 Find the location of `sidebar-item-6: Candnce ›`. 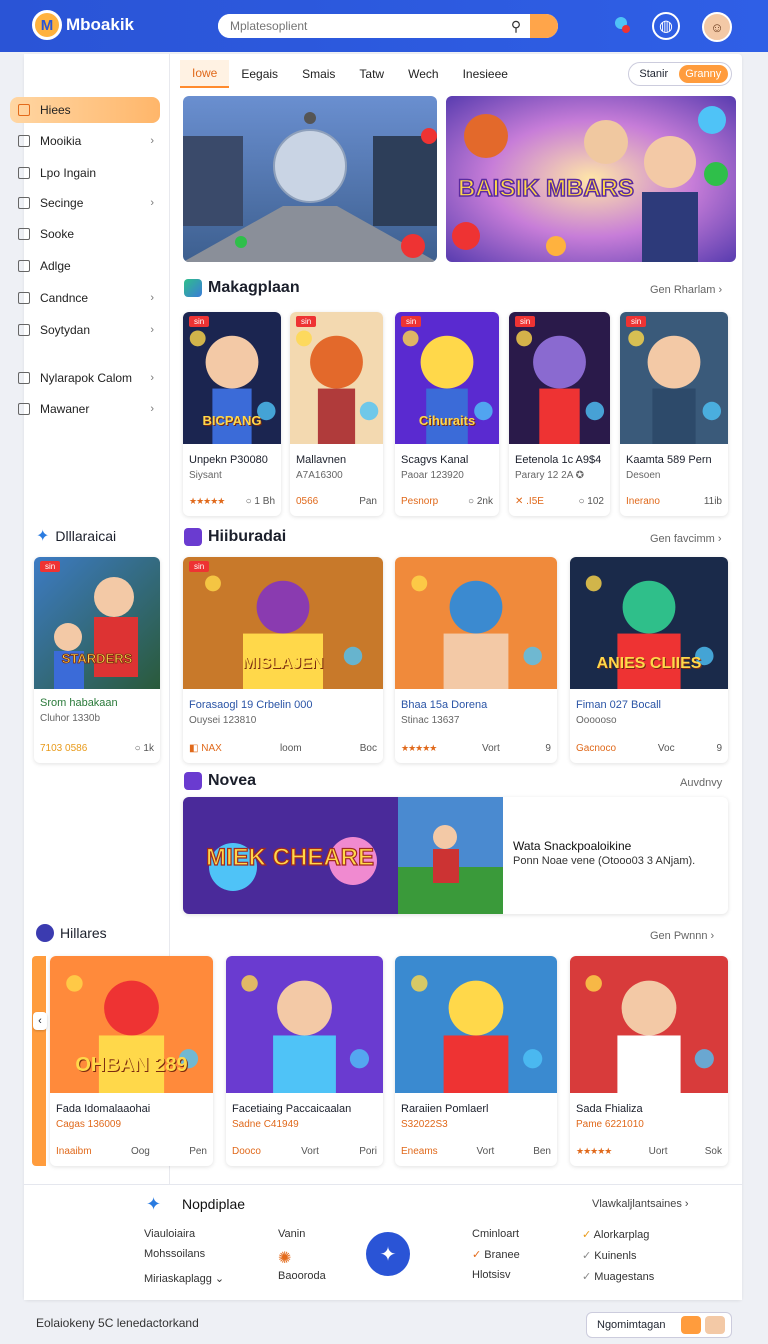

sidebar-item-6: Candnce › is located at coordinates (85, 298).